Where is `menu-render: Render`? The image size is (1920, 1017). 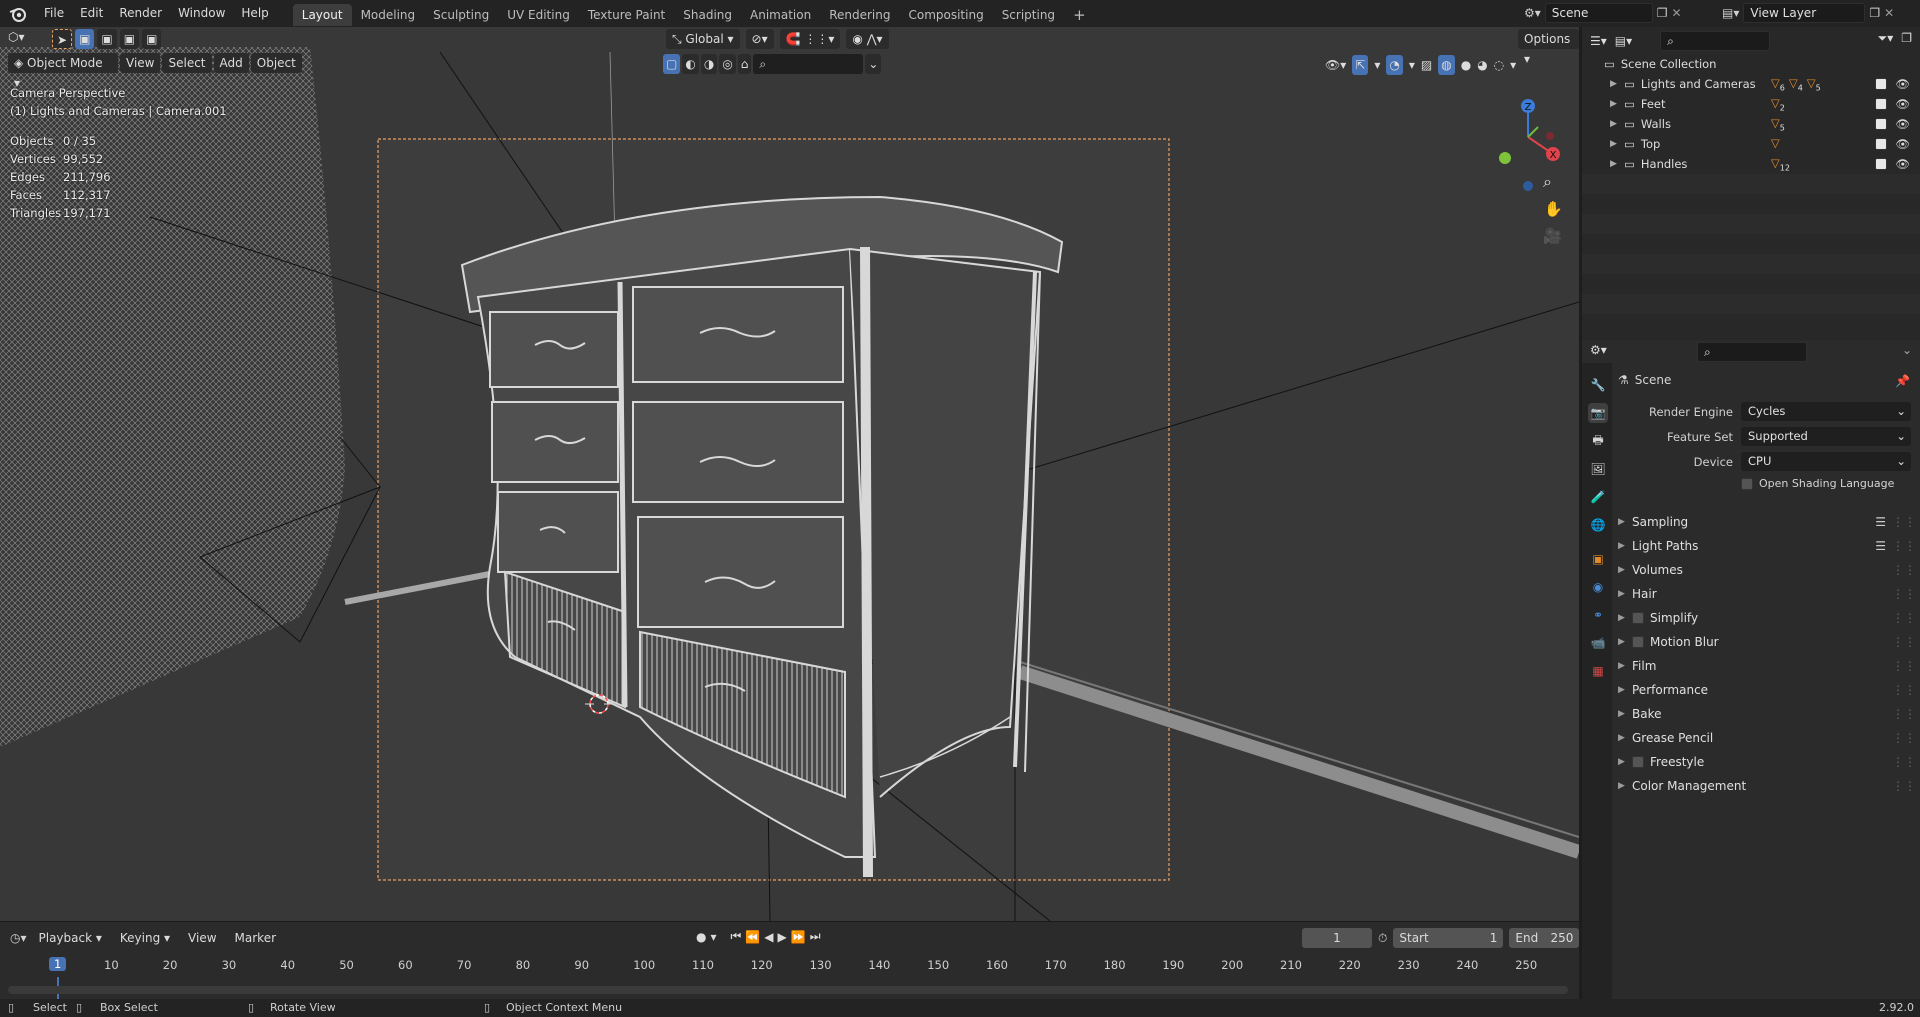
menu-render: Render is located at coordinates (140, 13).